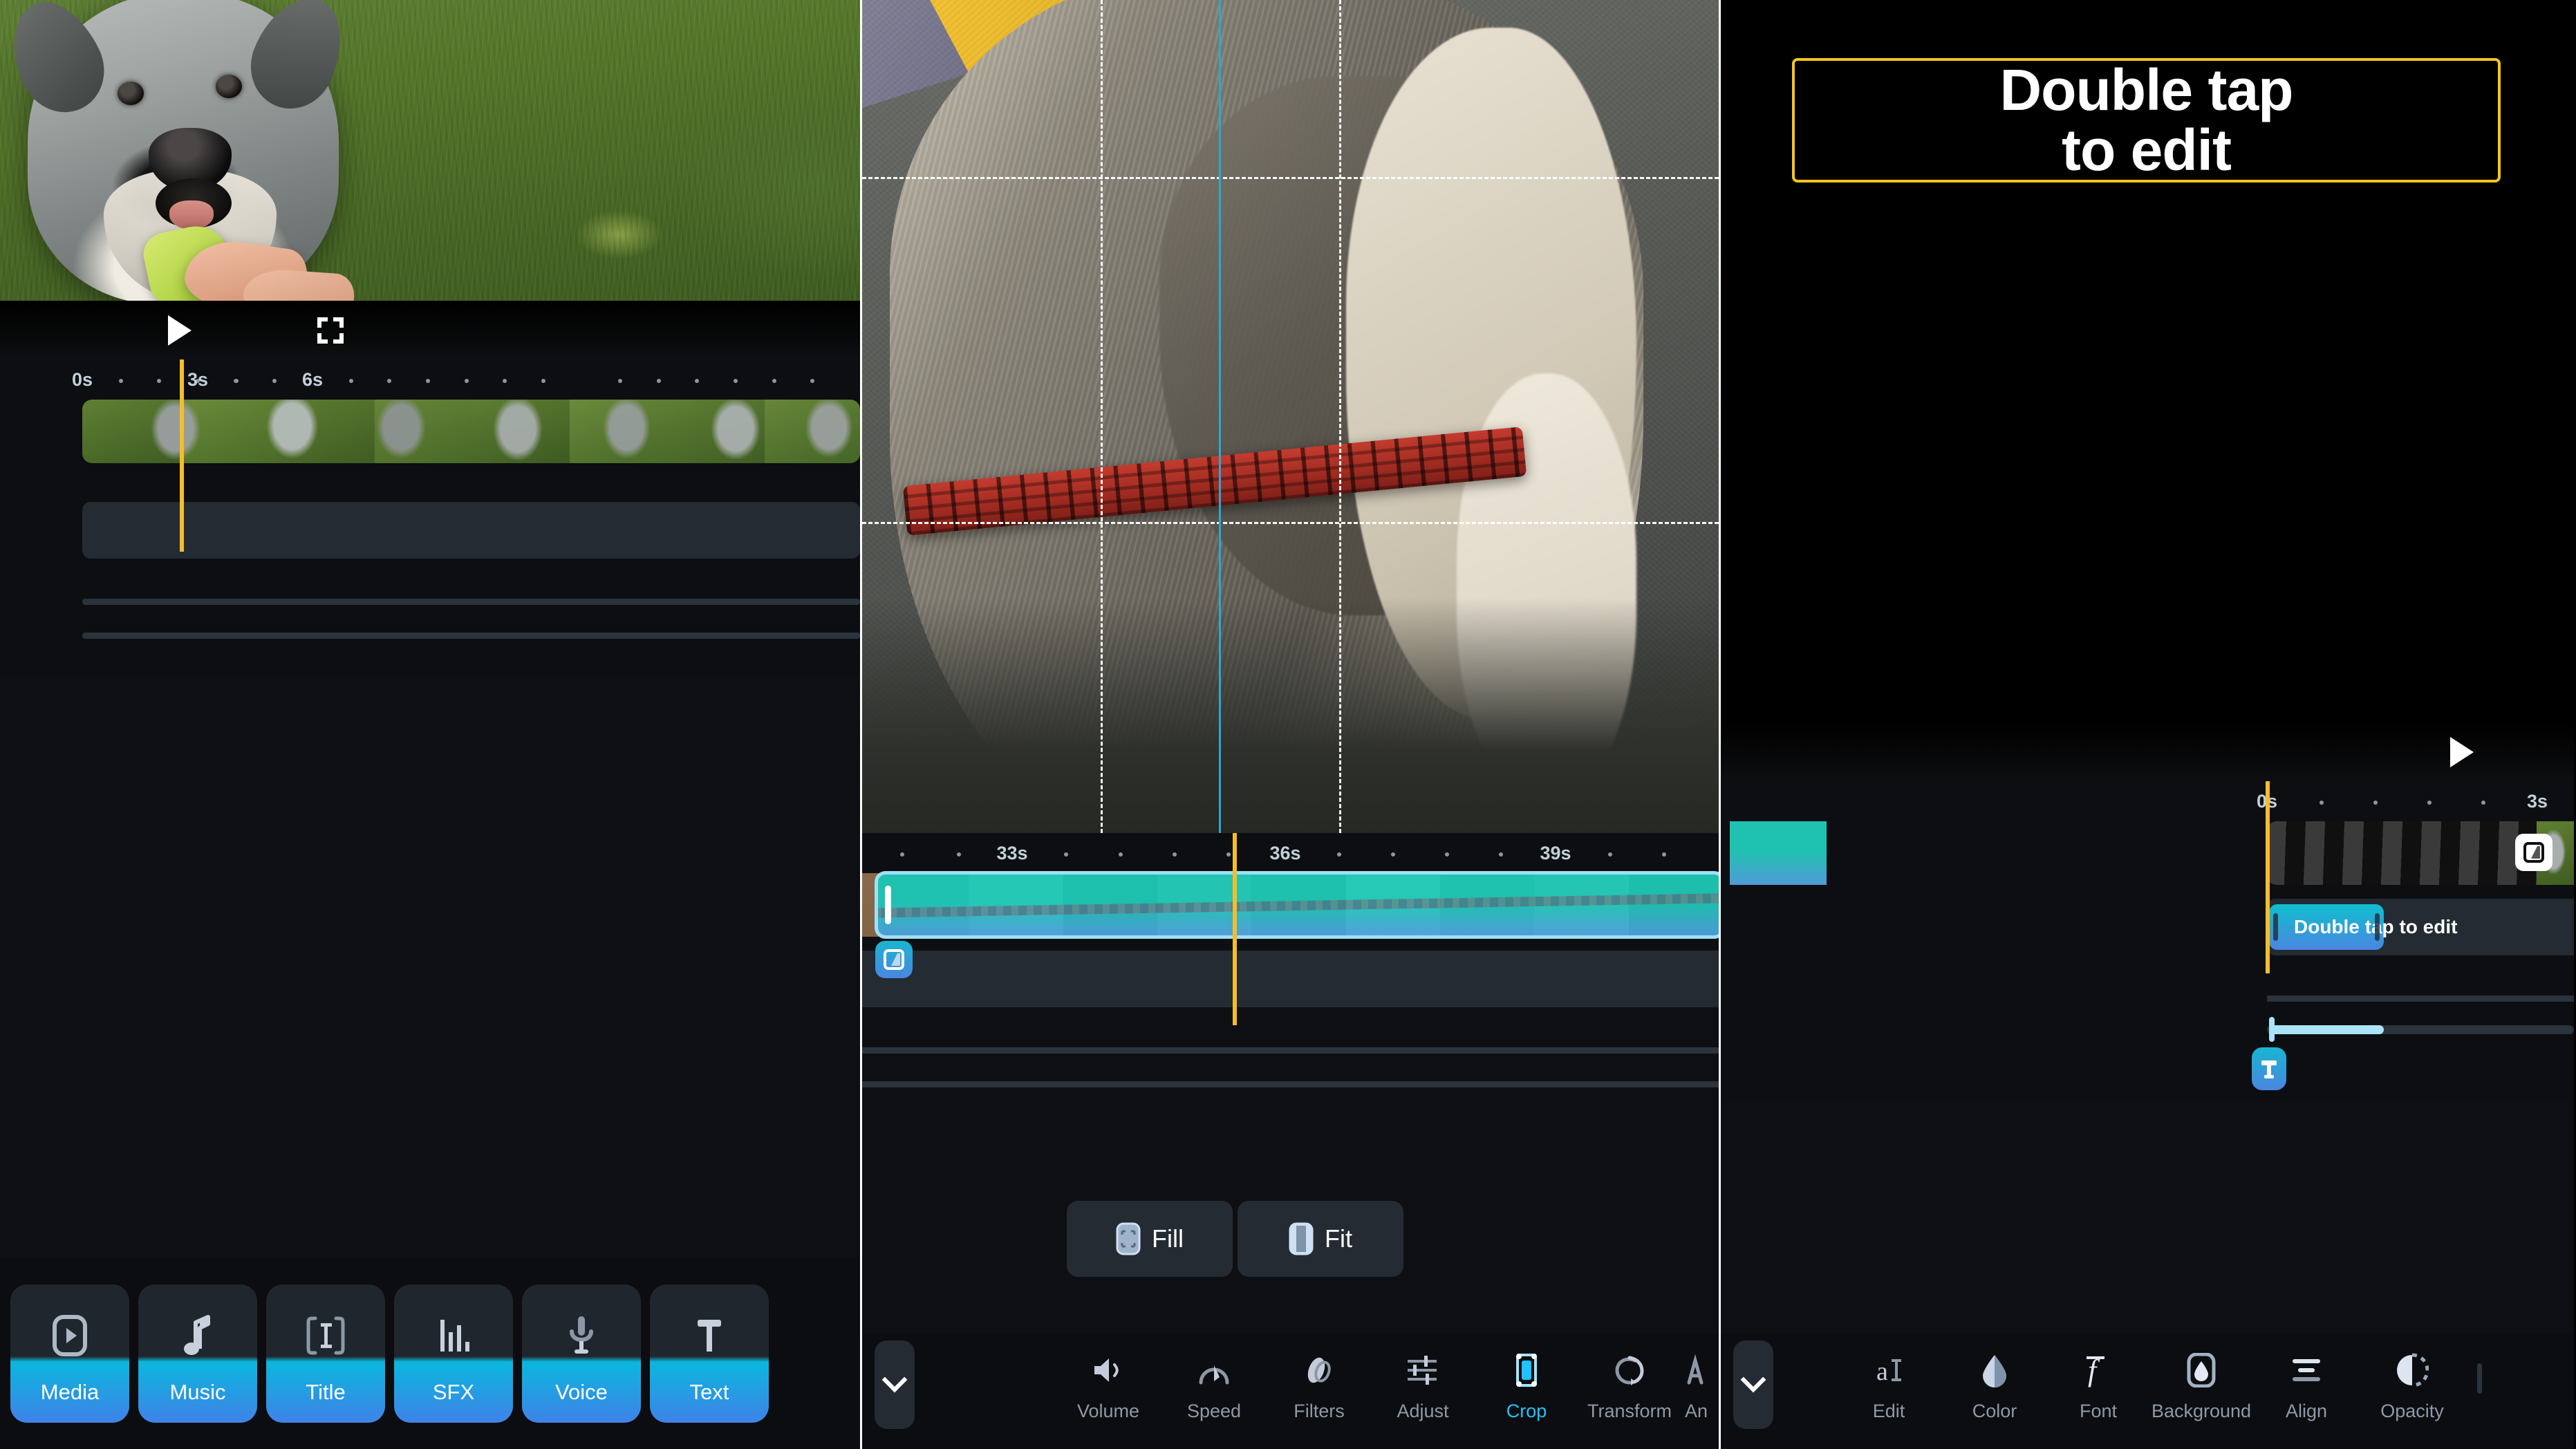 The width and height of the screenshot is (2576, 1449). I want to click on dog-tongue, so click(191, 215).